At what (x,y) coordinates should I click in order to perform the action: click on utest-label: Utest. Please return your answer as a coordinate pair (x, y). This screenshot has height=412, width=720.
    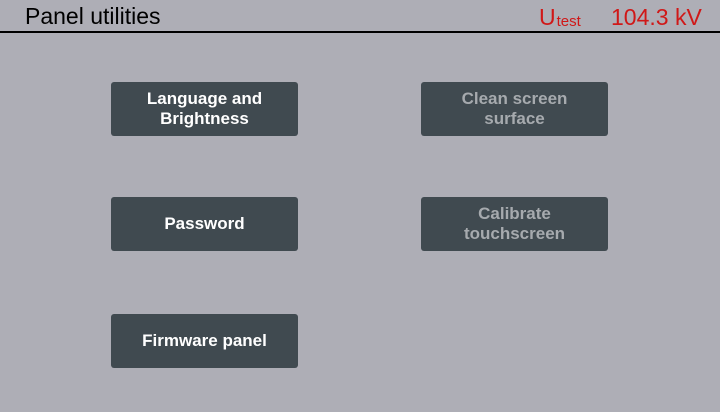
    Looking at the image, I should click on (560, 17).